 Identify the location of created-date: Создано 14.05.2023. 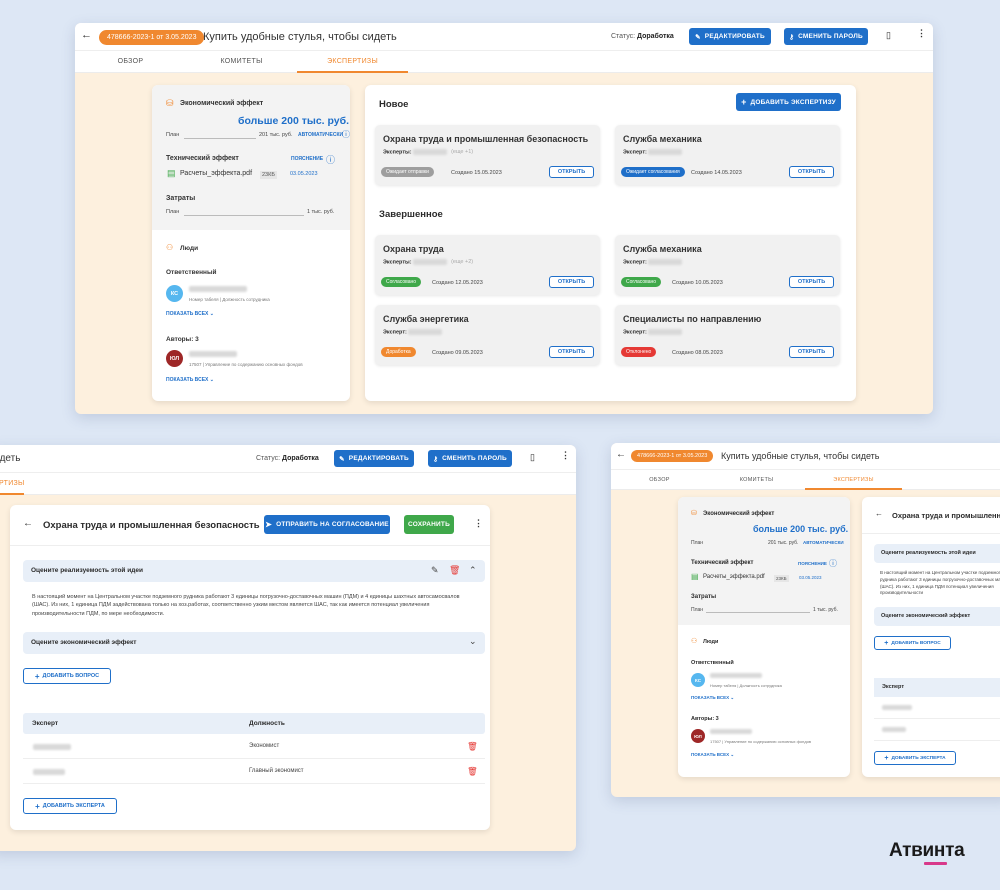
(716, 173).